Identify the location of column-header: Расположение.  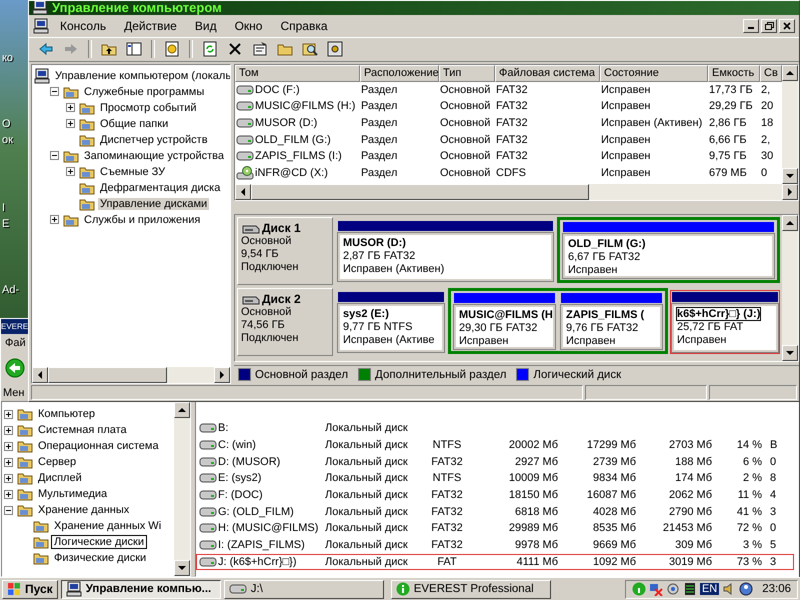
(399, 73).